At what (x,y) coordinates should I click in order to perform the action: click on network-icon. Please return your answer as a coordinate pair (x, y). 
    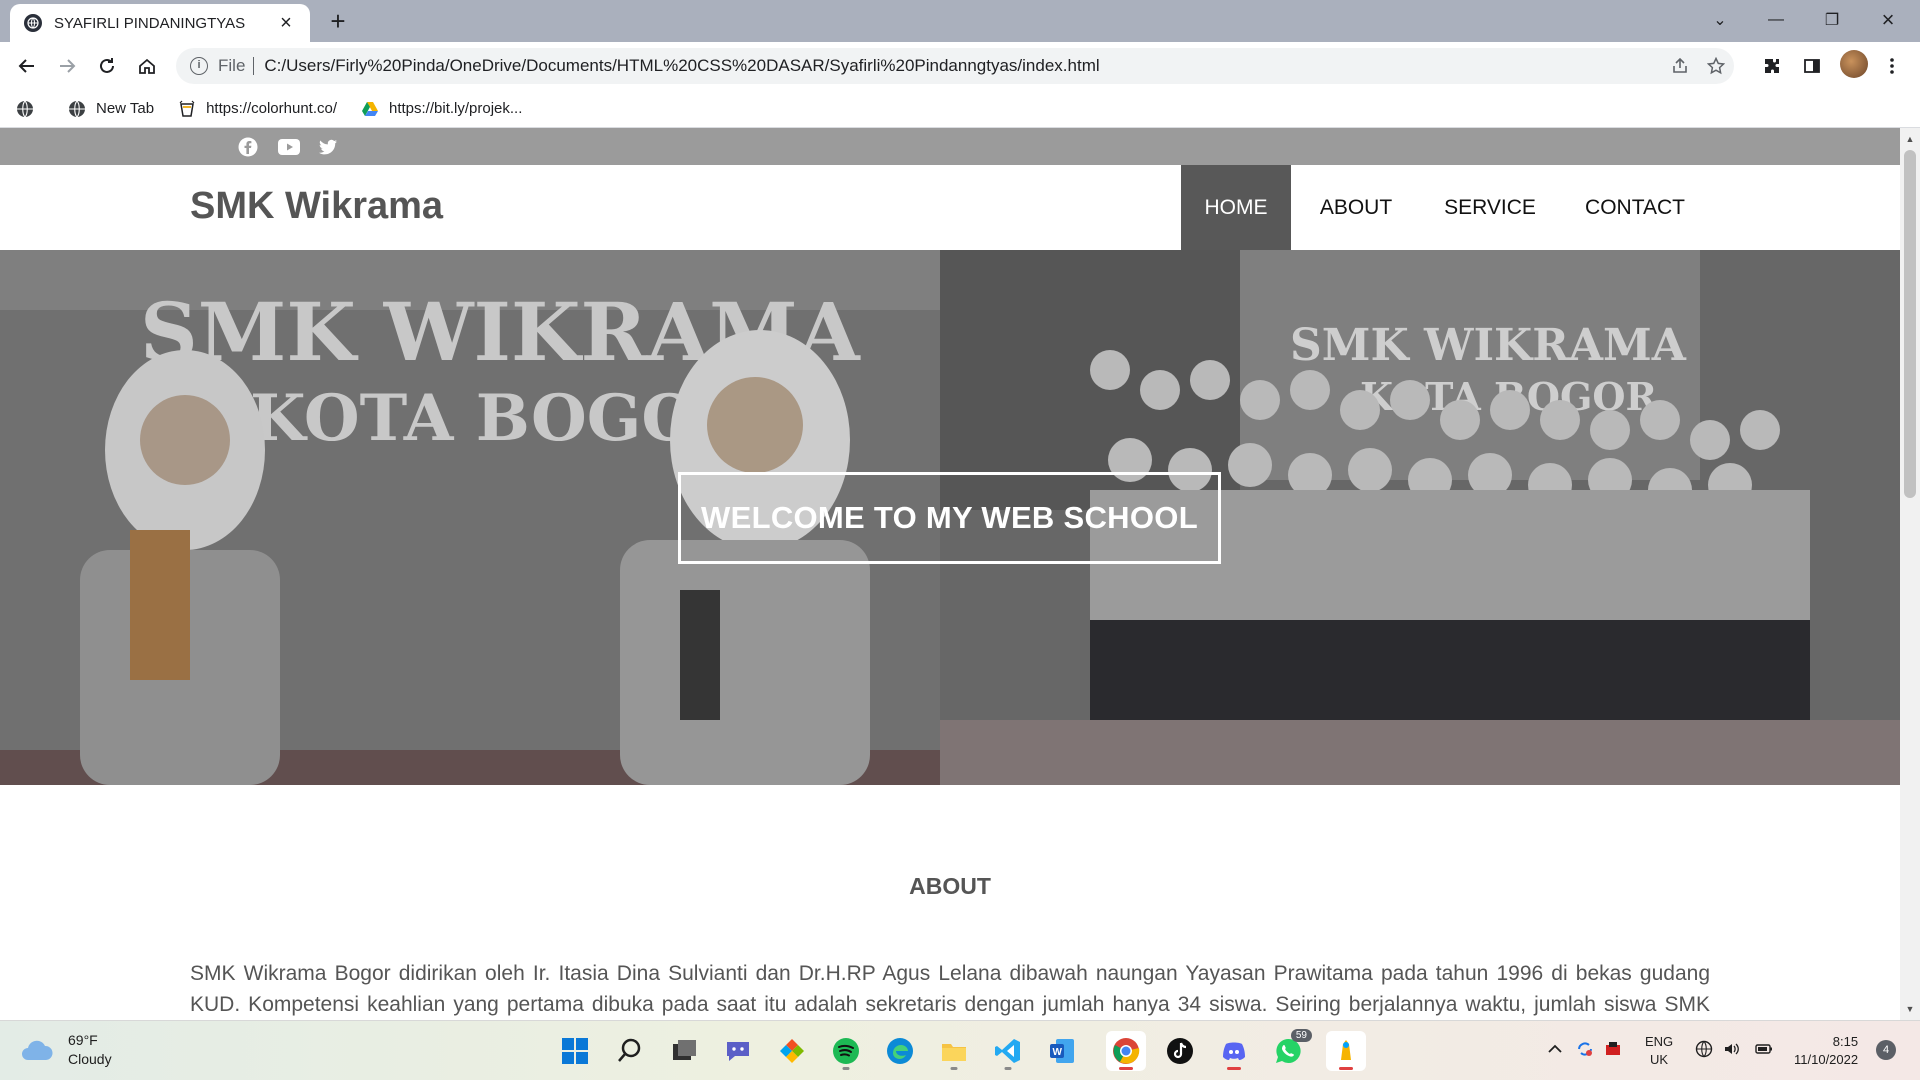
    Looking at the image, I should click on (1704, 1049).